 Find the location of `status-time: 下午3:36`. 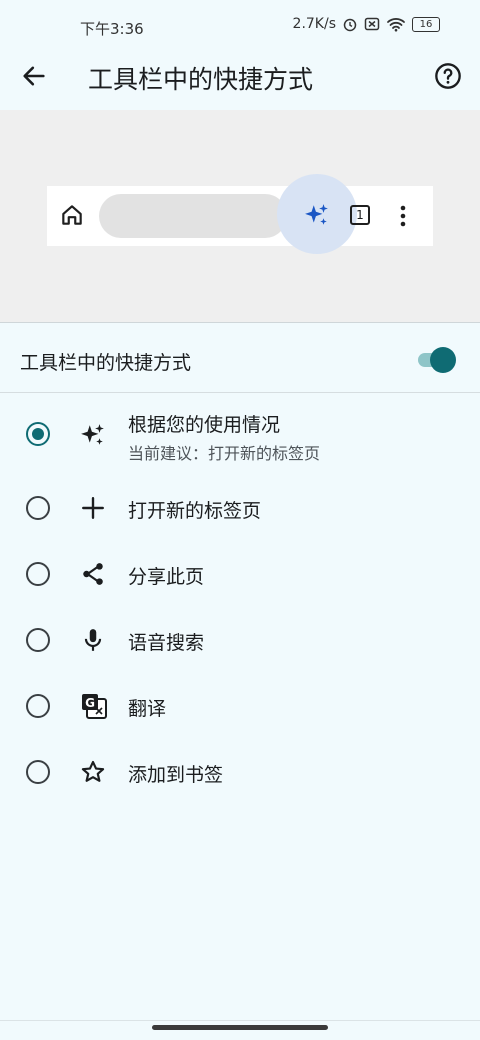

status-time: 下午3:36 is located at coordinates (112, 29).